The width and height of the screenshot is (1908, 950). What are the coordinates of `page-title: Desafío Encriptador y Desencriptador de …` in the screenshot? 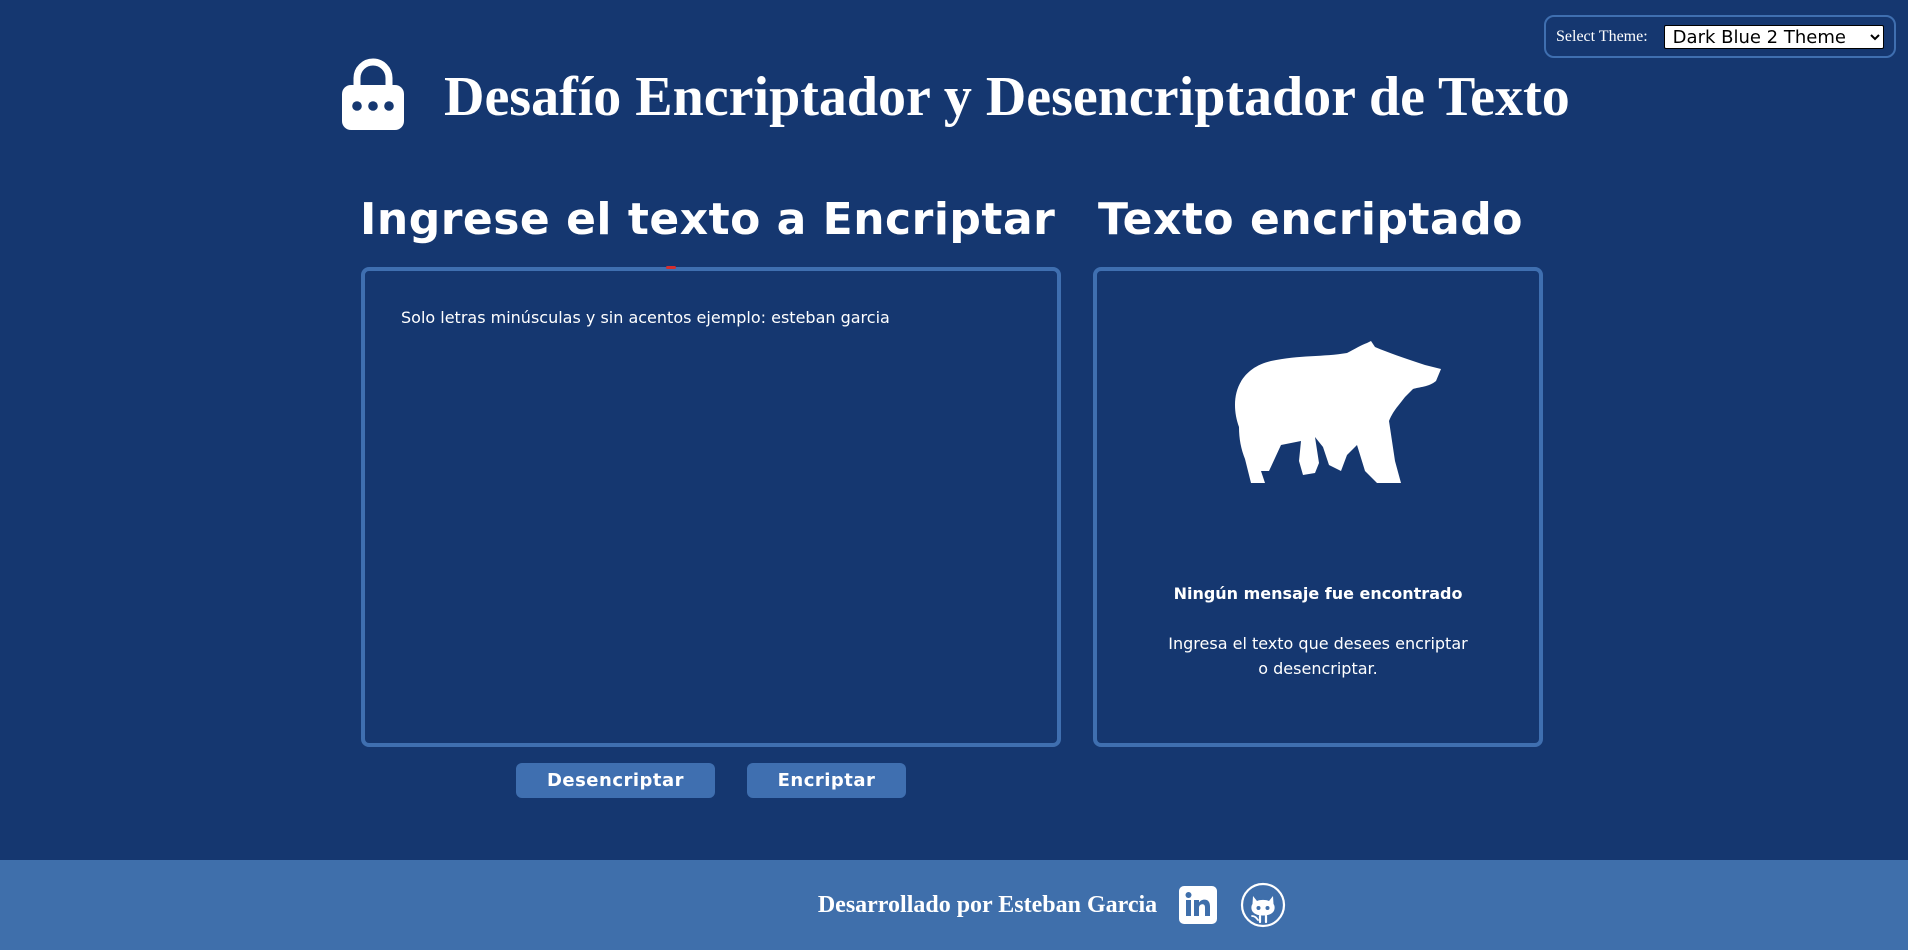 It's located at (1007, 97).